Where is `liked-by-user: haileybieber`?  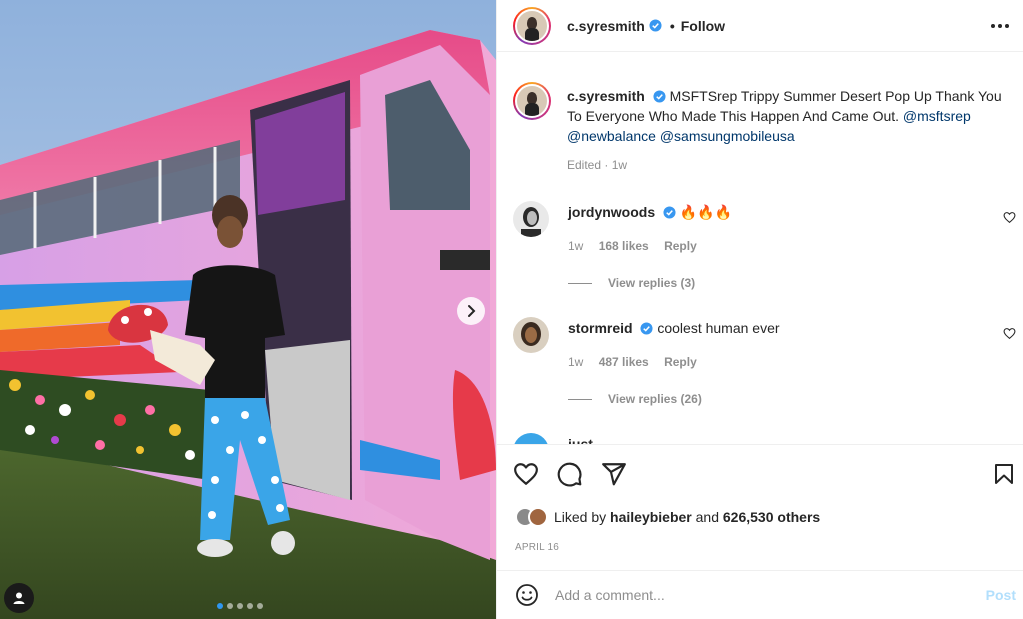
liked-by-user: haileybieber is located at coordinates (651, 517).